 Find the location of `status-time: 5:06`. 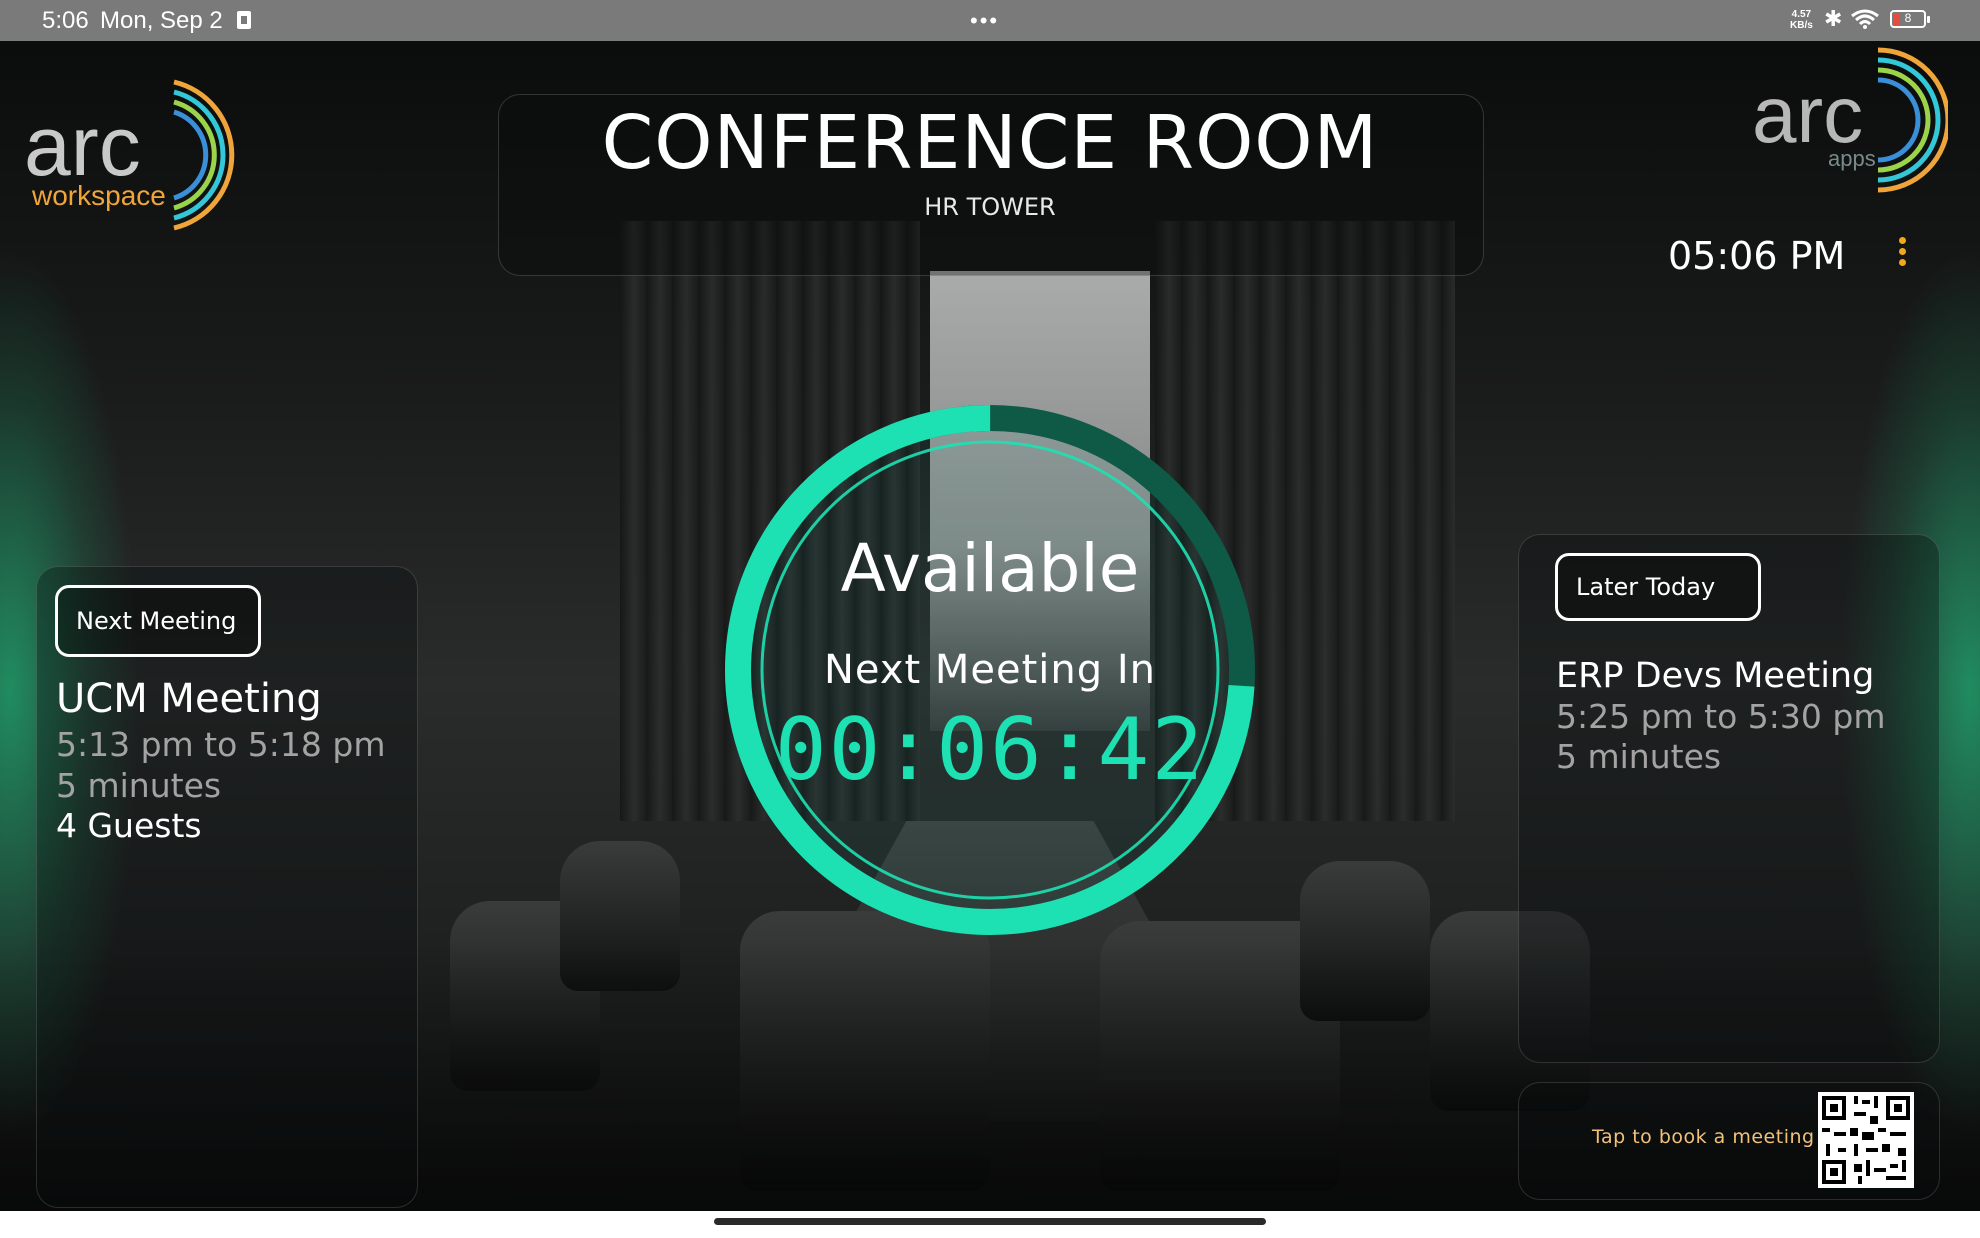

status-time: 5:06 is located at coordinates (65, 20).